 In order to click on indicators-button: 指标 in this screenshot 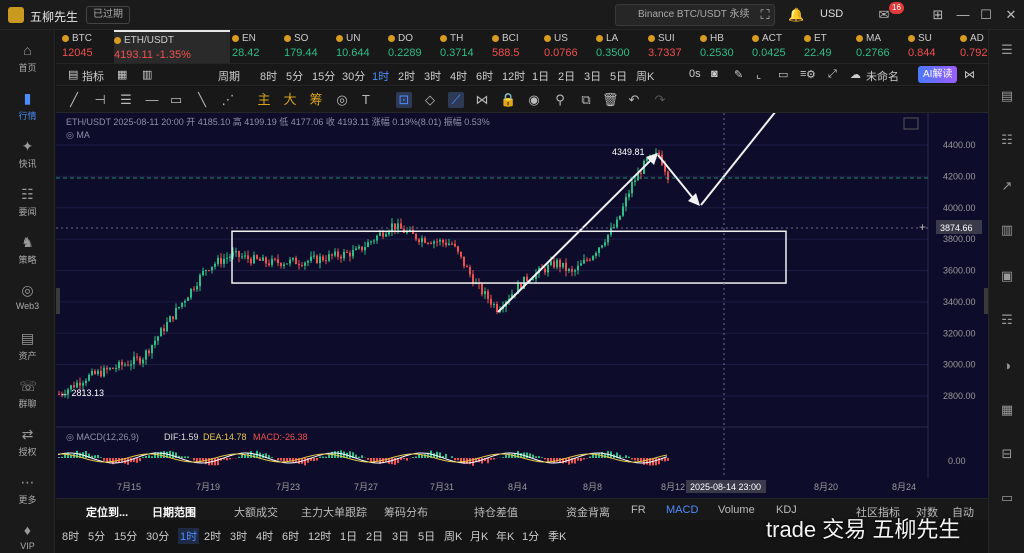, I will do `click(93, 76)`.